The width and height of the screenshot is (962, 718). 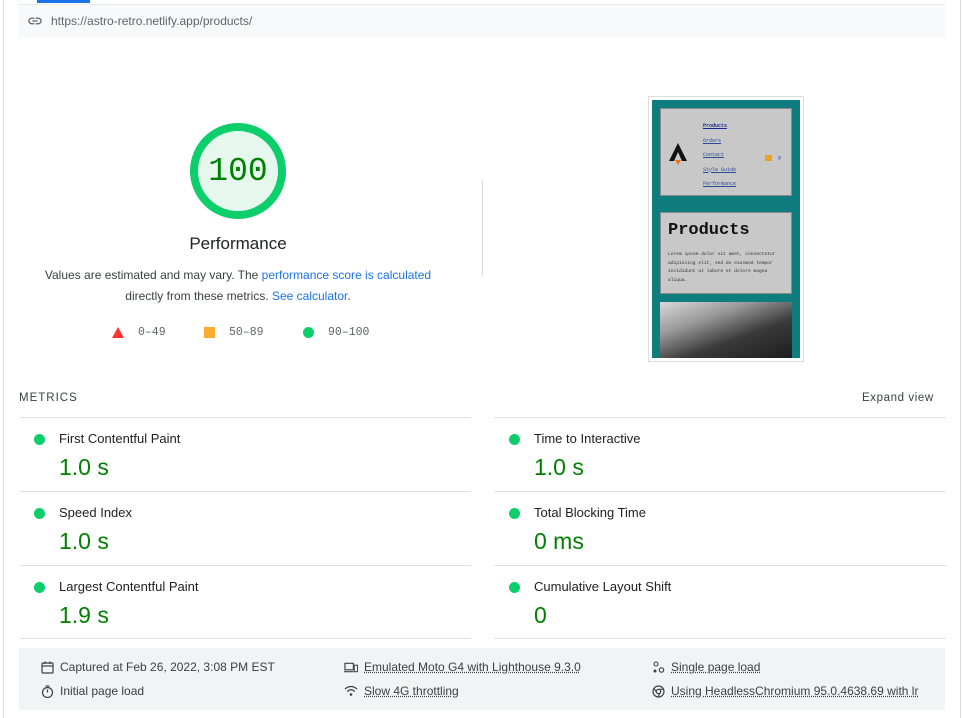 I want to click on initial-load-text: Initial page load, so click(x=102, y=691).